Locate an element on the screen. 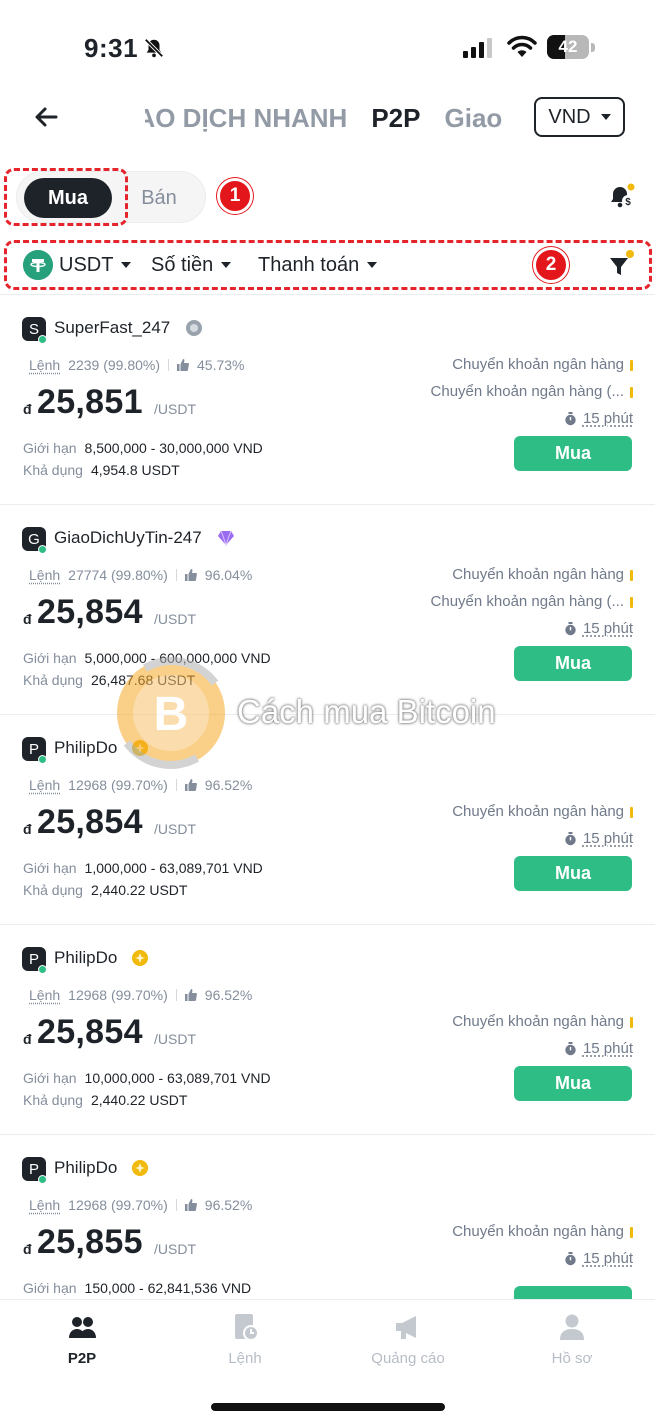 This screenshot has width=655, height=1423. nav-label: Lệnh is located at coordinates (245, 1358).